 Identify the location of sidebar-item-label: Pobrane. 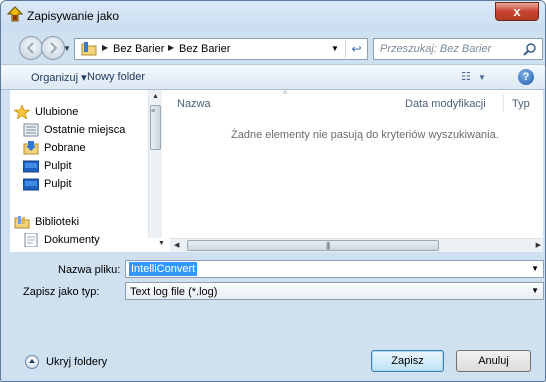
(65, 148).